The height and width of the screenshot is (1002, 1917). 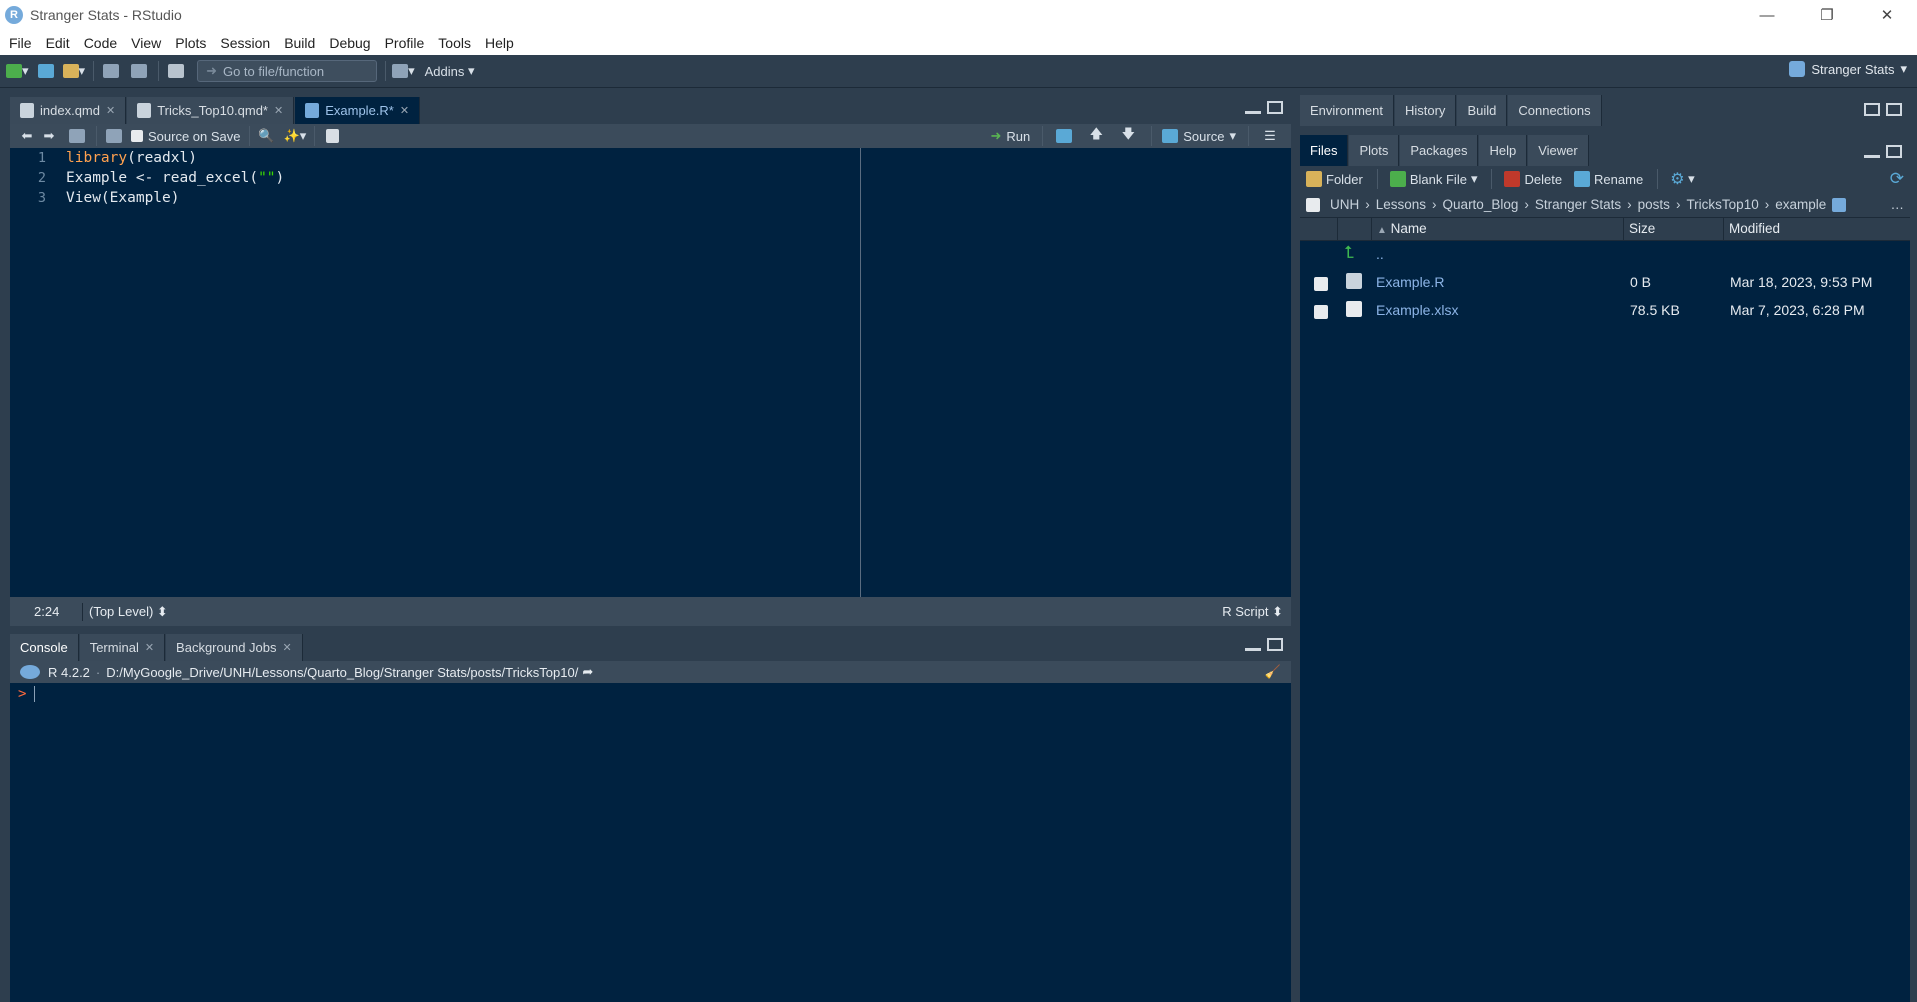 What do you see at coordinates (1498, 229) in the screenshot?
I see `name-column-header: ▲ Name` at bounding box center [1498, 229].